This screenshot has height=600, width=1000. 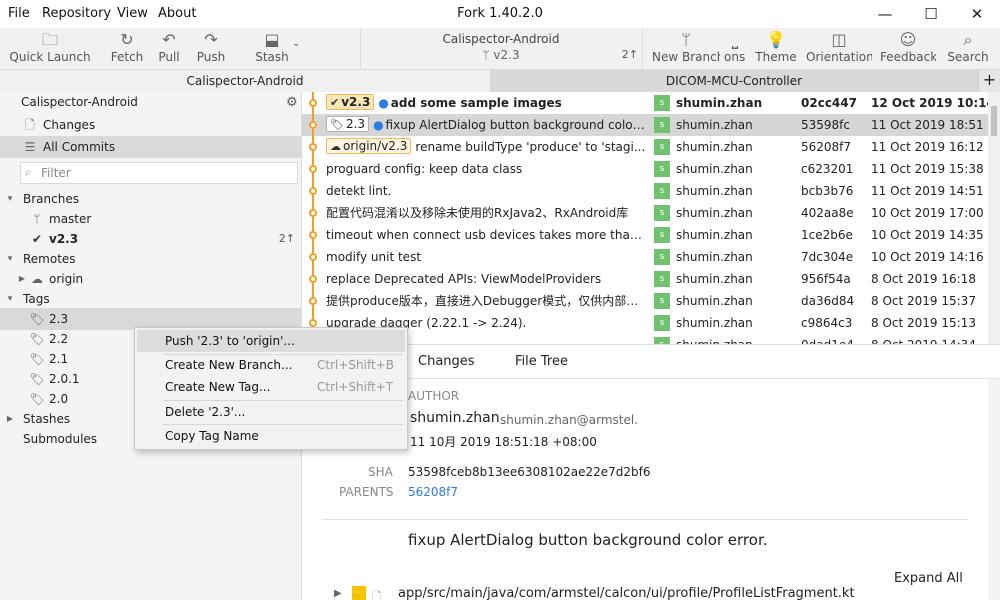 I want to click on tag-icon: 🏷, so click(x=37, y=339).